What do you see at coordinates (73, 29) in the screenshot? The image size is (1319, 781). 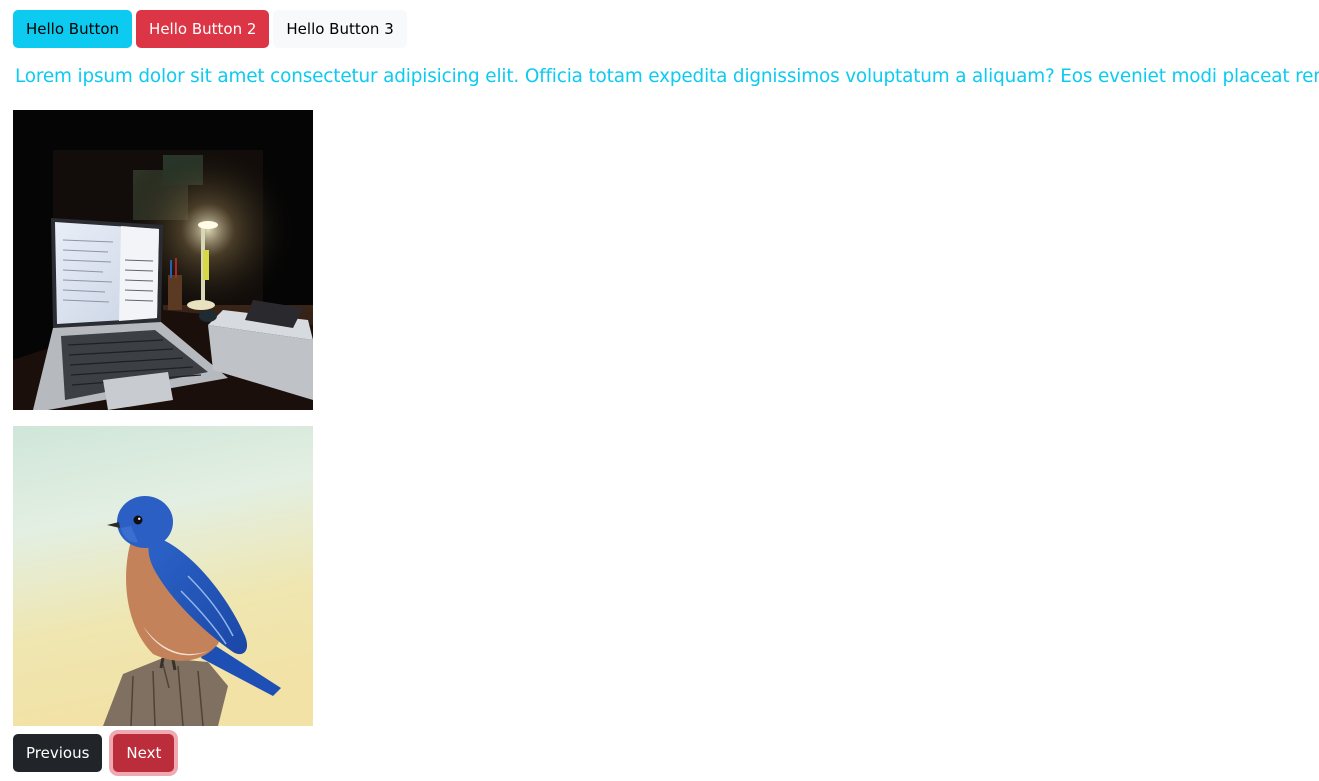 I see `hello-button: Hello Button` at bounding box center [73, 29].